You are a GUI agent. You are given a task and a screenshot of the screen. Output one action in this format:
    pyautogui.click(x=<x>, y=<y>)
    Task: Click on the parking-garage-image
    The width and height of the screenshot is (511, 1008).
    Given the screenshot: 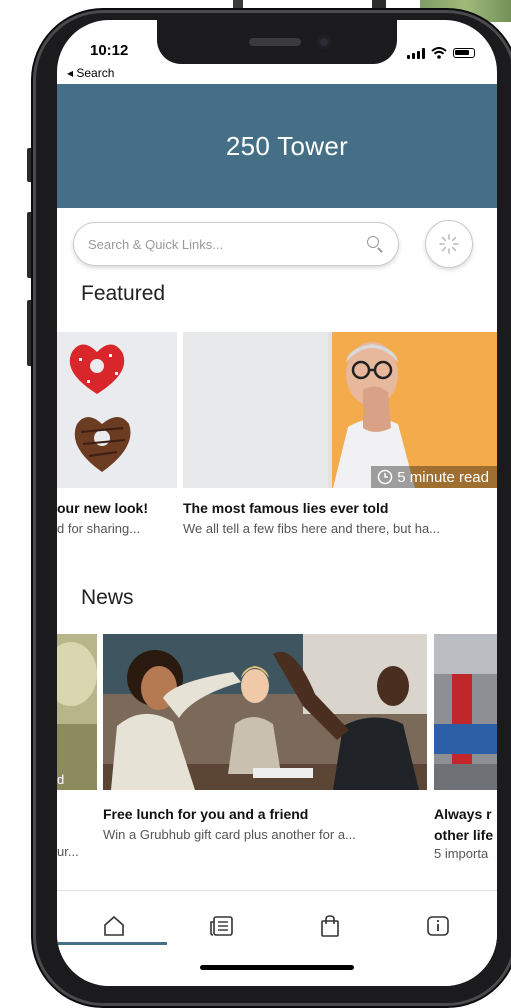 What is the action you would take?
    pyautogui.click(x=465, y=712)
    